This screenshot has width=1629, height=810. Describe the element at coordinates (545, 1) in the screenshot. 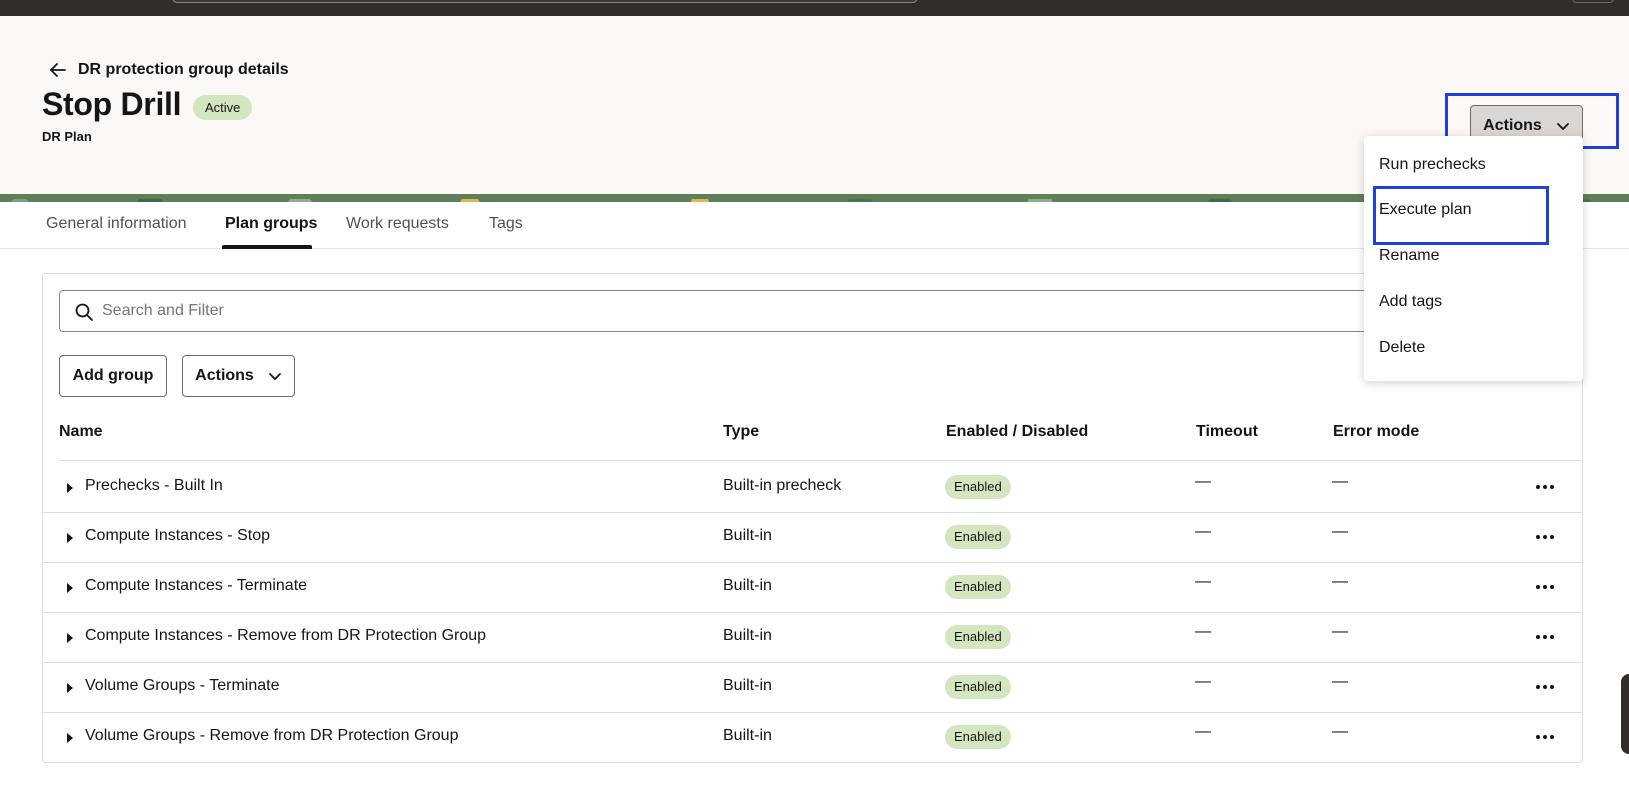

I see `global-search-box` at that location.